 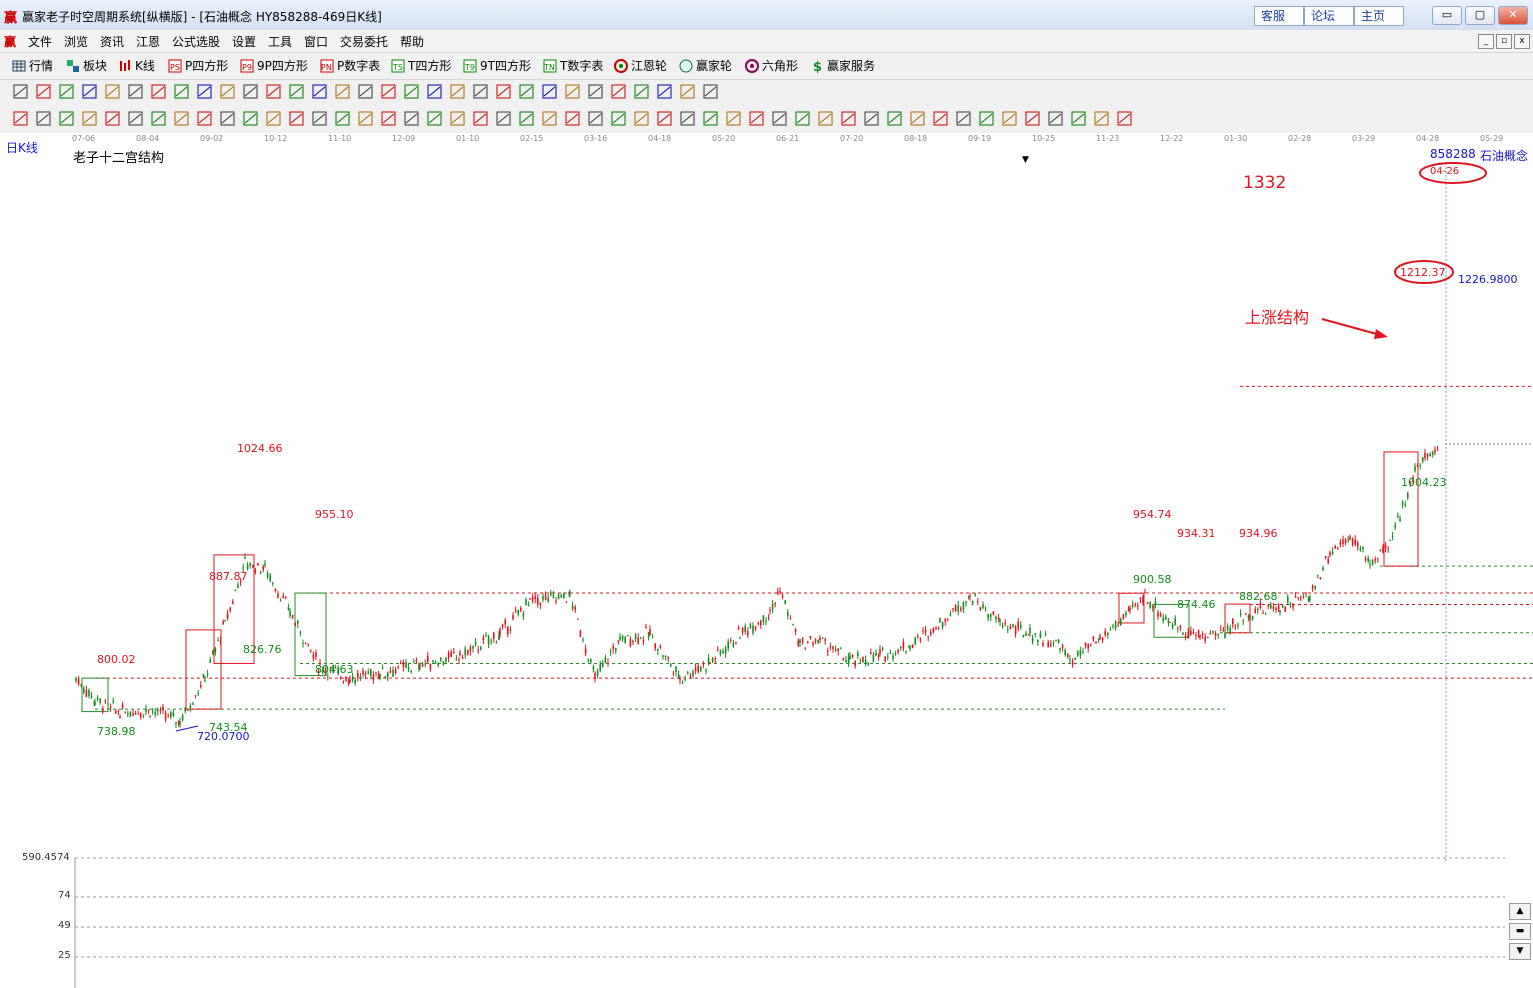 I want to click on link-service: 客服, so click(x=1279, y=16).